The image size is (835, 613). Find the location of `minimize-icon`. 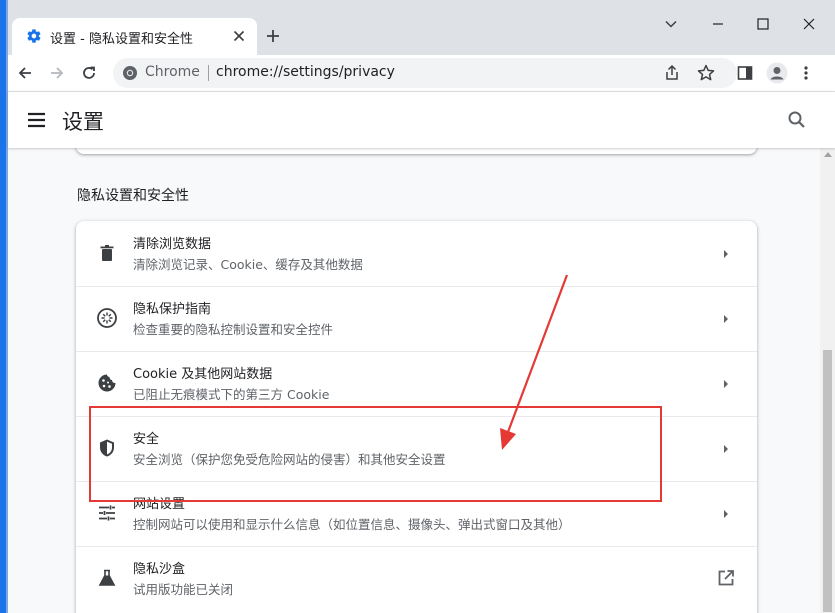

minimize-icon is located at coordinates (718, 24).